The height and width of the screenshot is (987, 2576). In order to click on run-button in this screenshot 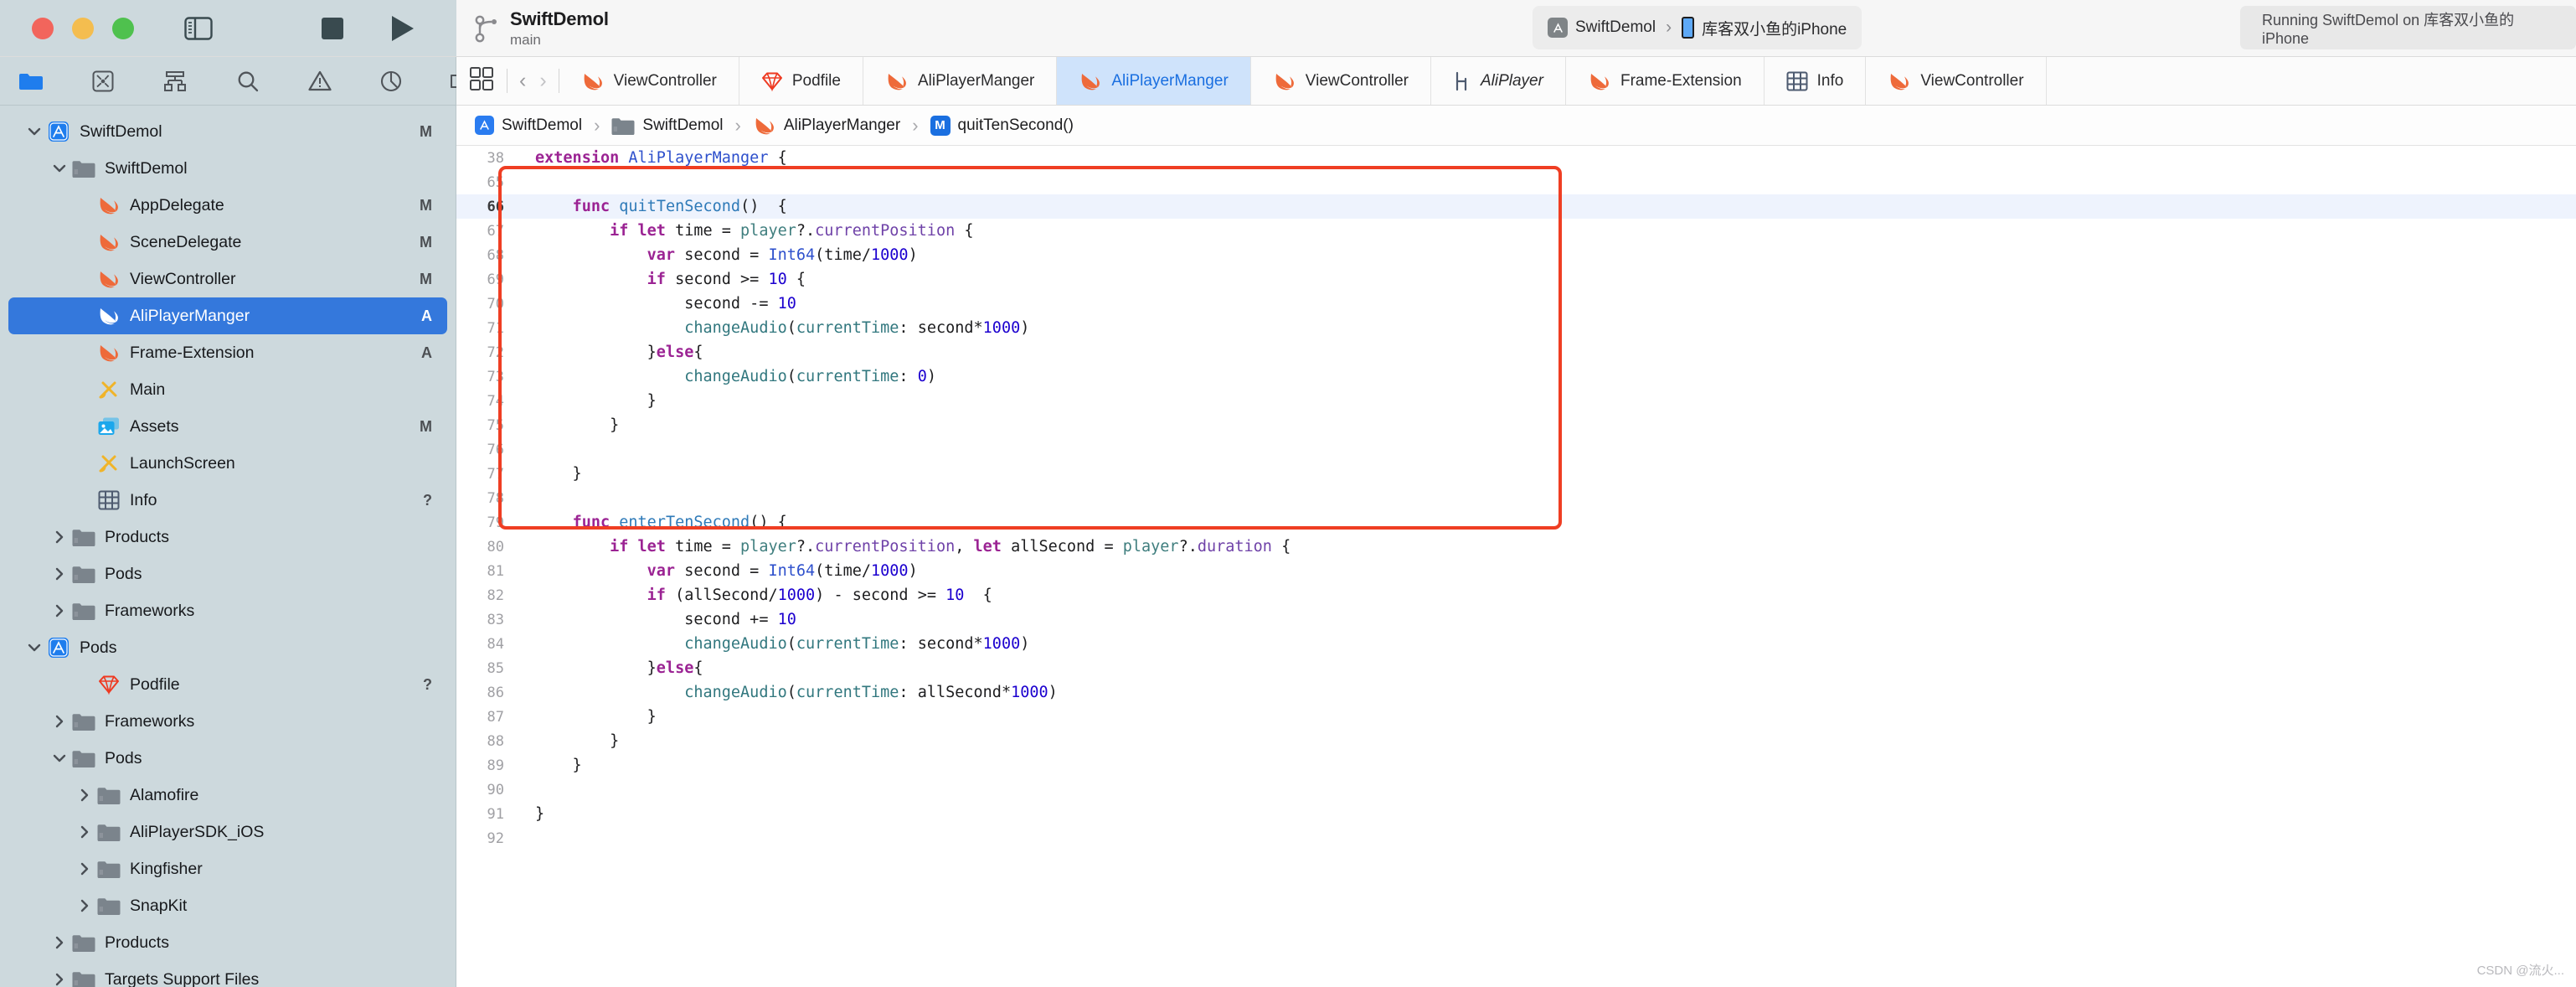, I will do `click(403, 28)`.